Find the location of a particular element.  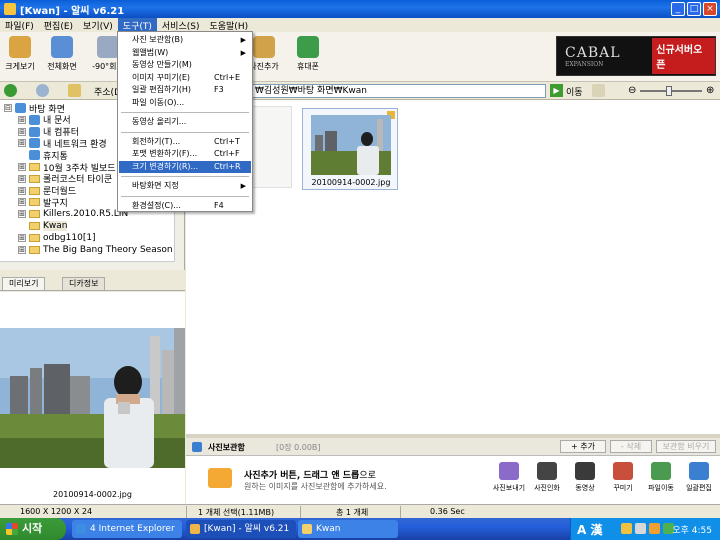

thumbnail-placeholder is located at coordinates (272, 147).